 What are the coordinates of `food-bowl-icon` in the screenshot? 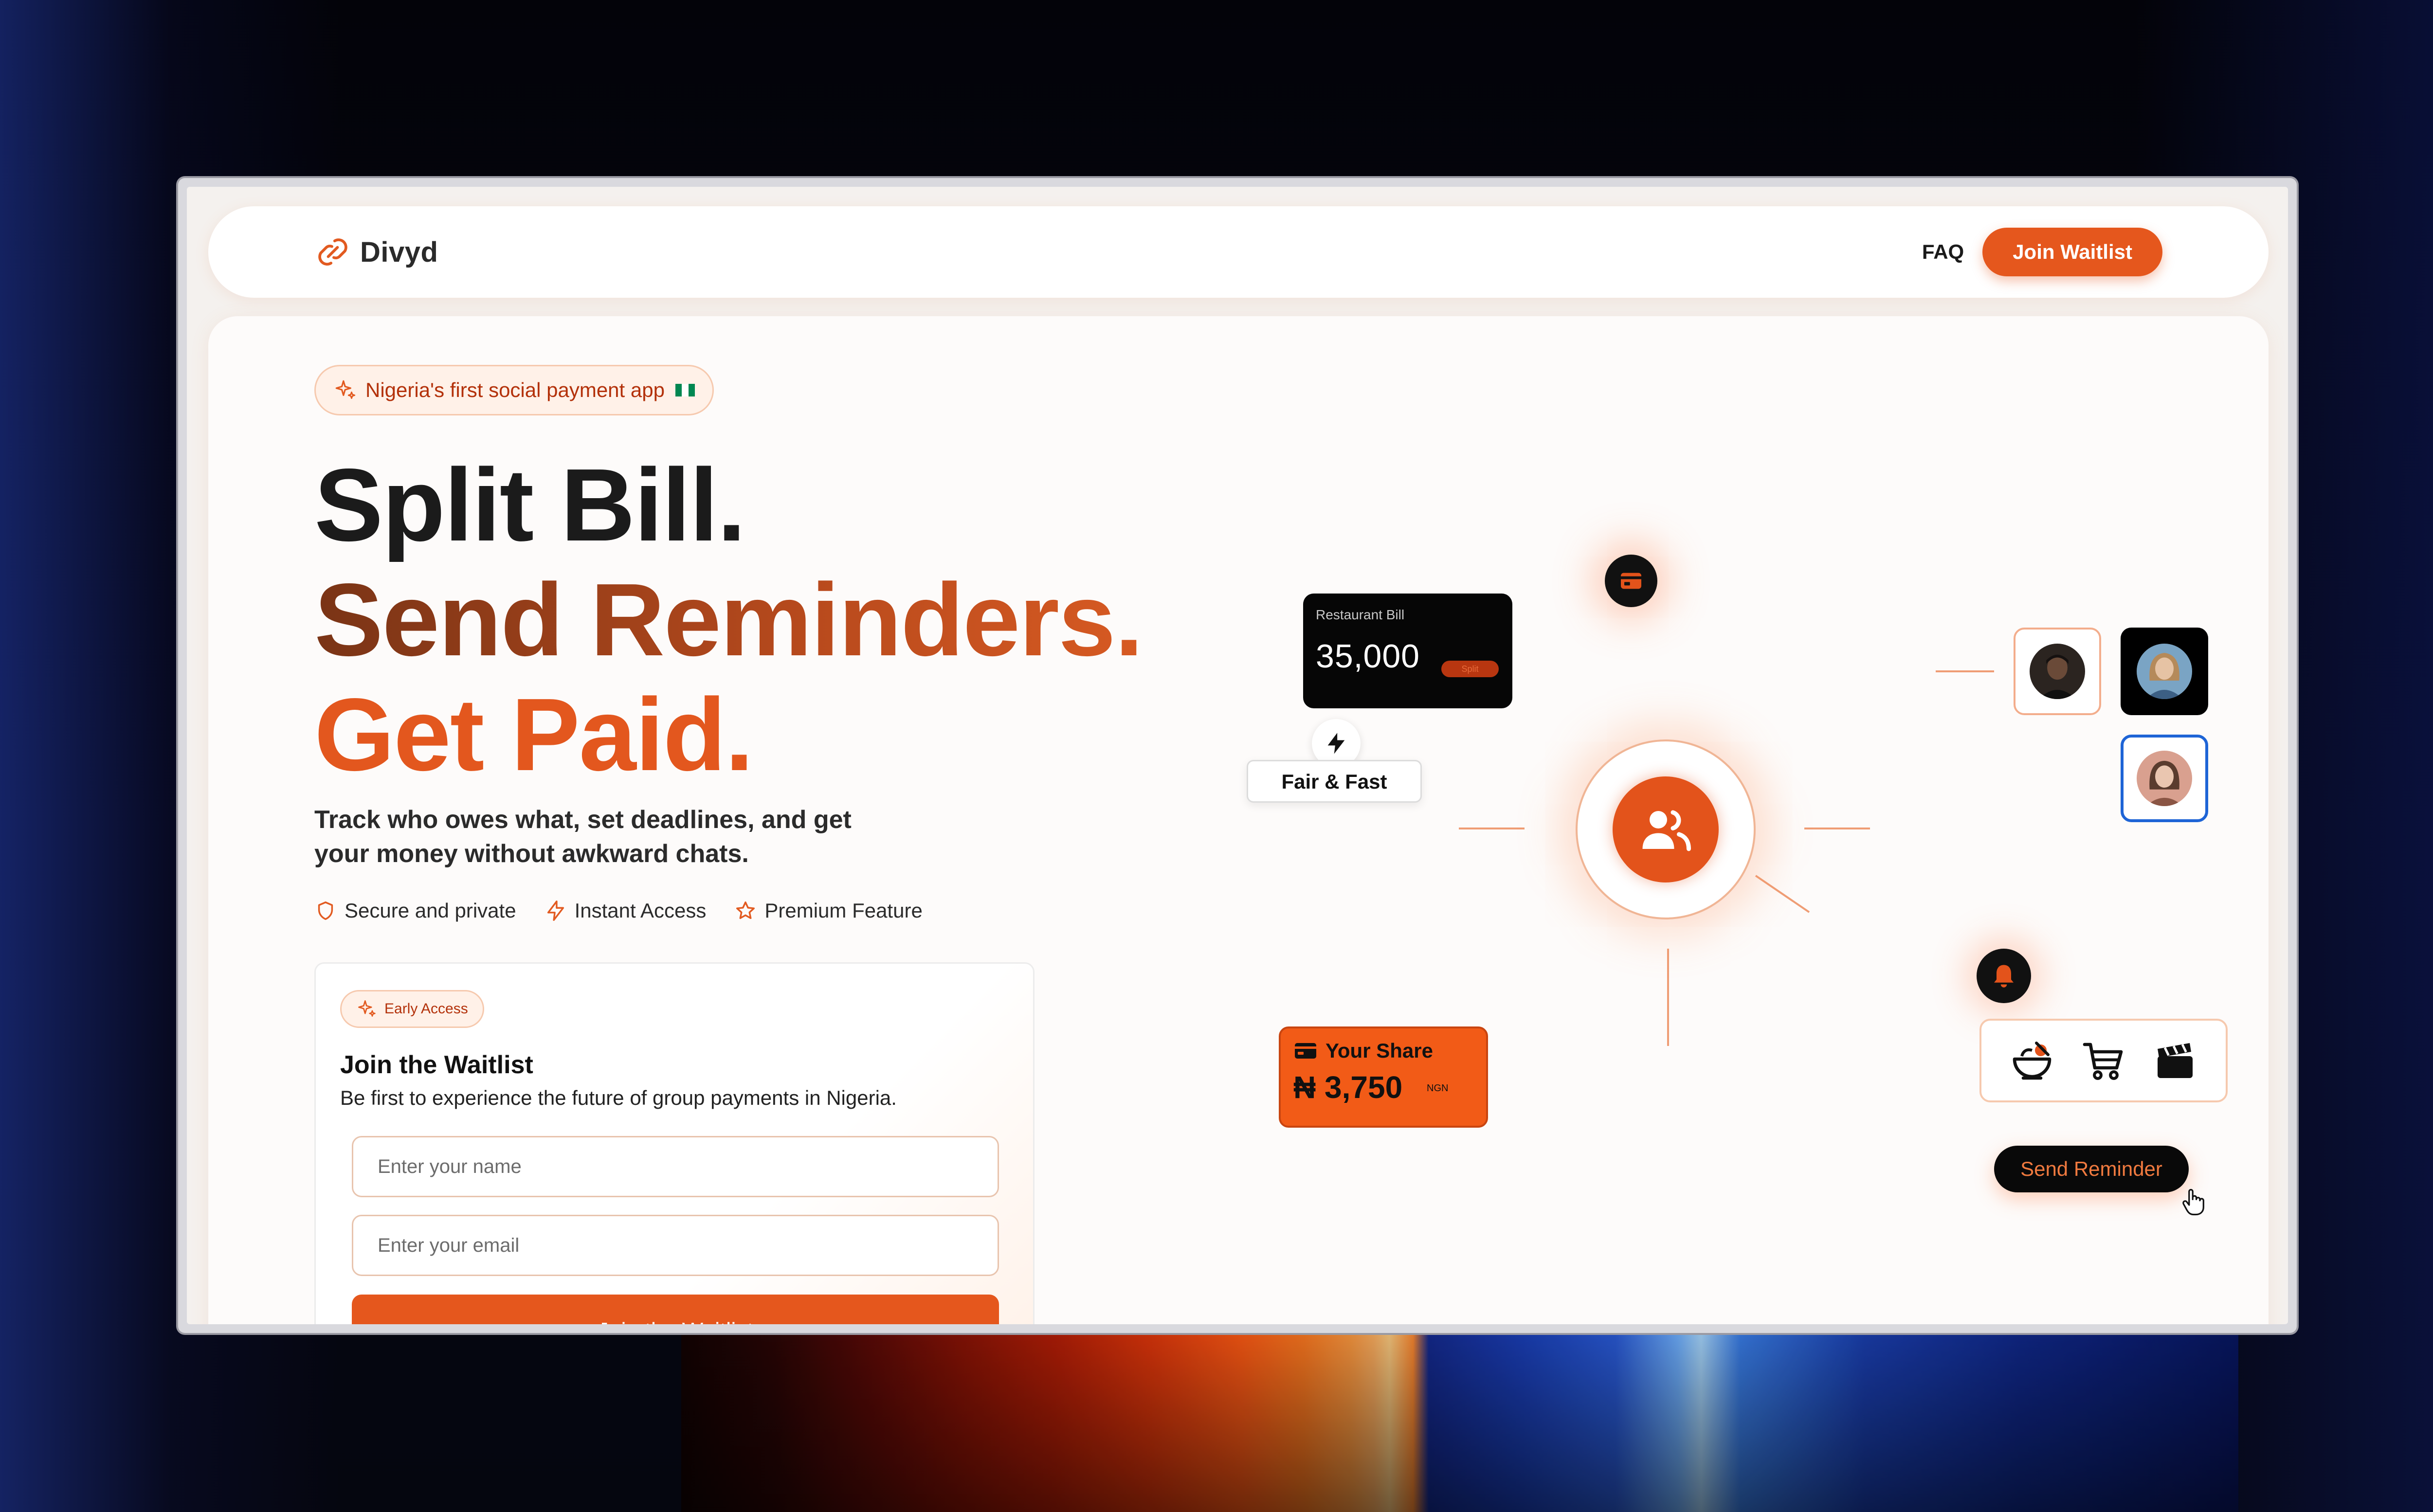 It's located at (2032, 1061).